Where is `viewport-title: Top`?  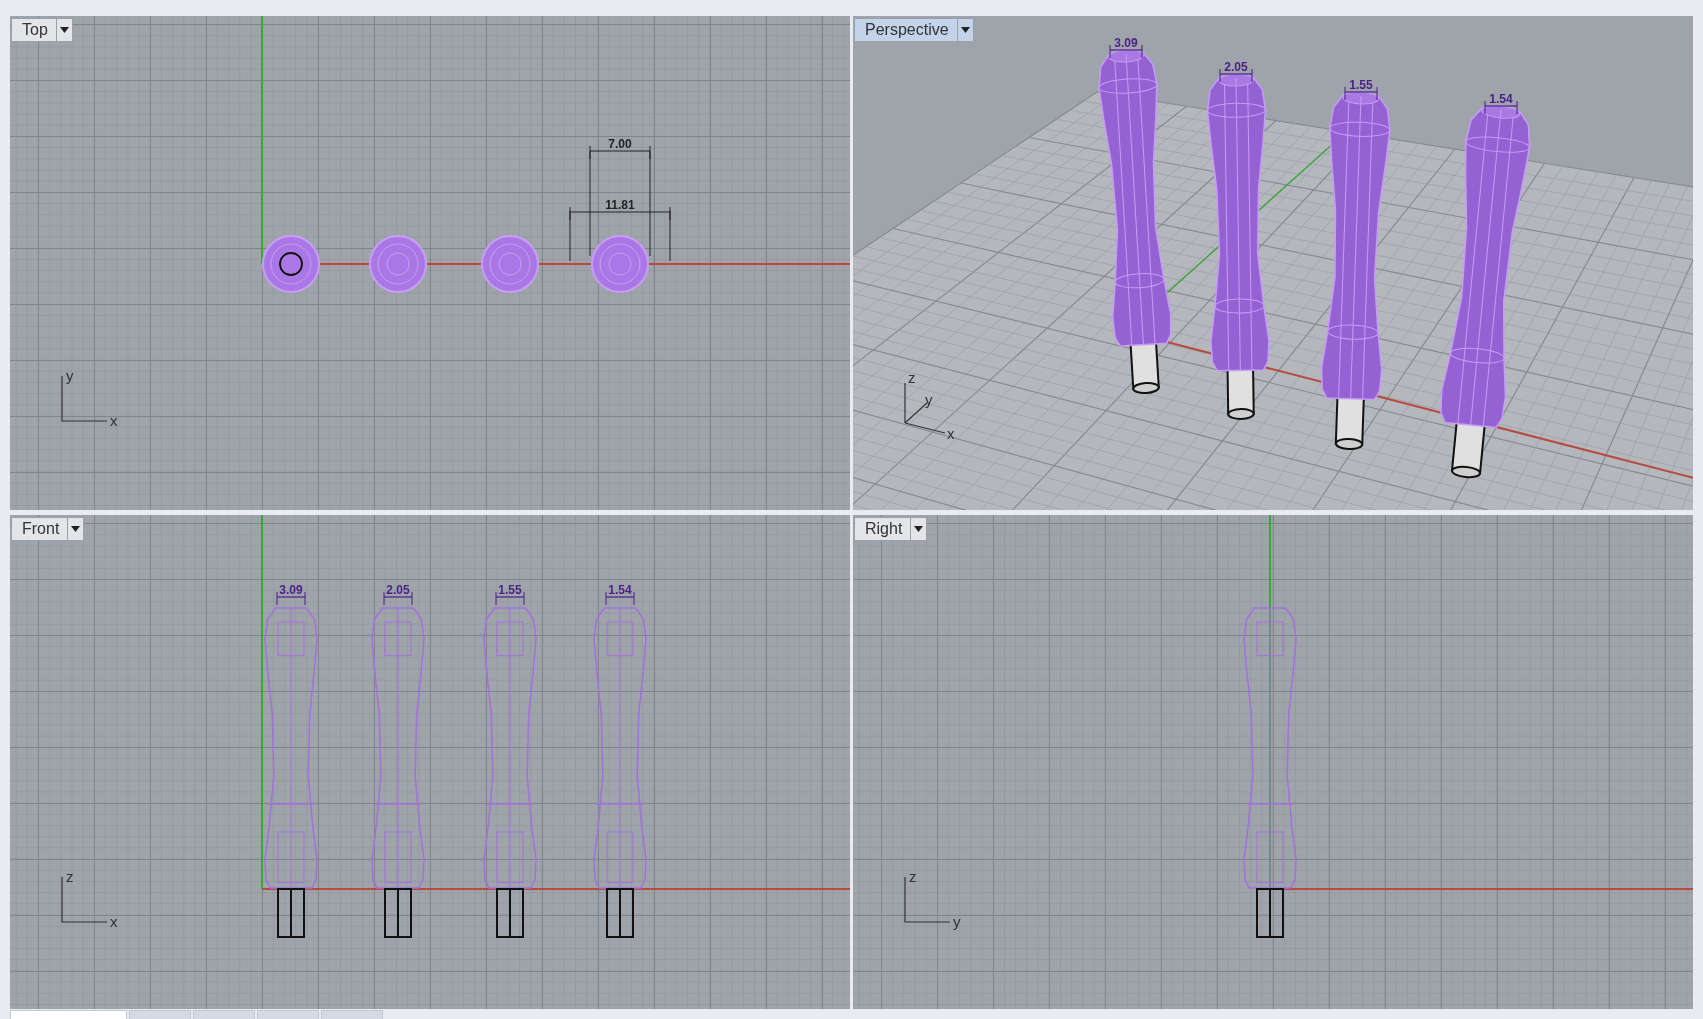
viewport-title: Top is located at coordinates (35, 30).